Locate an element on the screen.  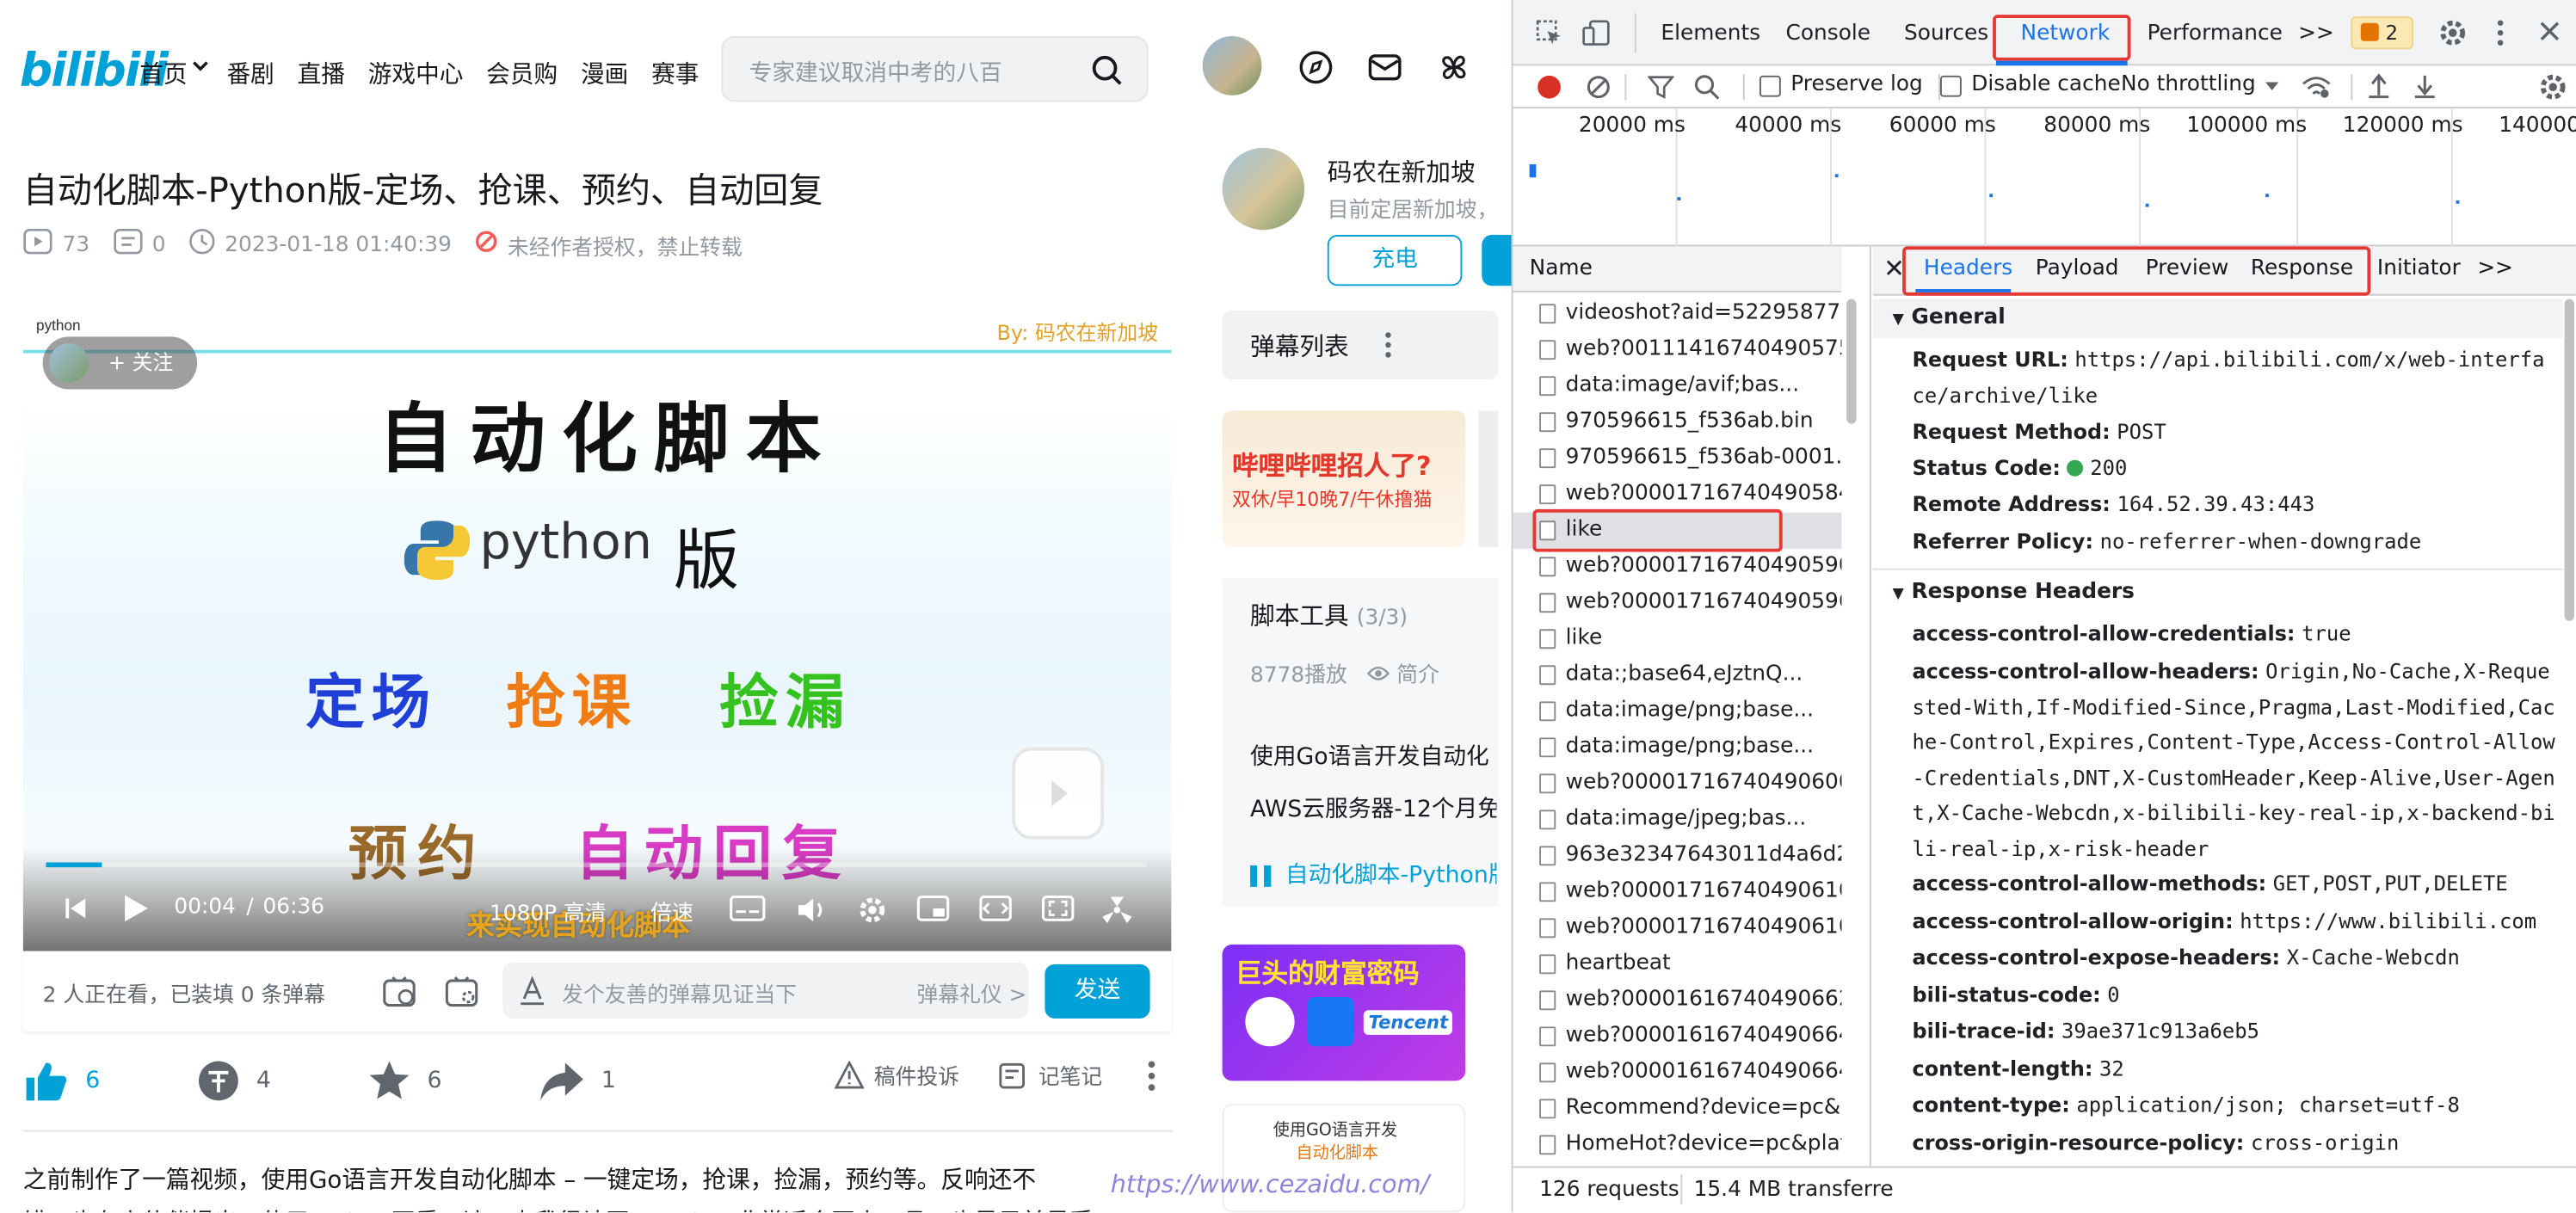
collection-item-1: 使用Go语言开发自动化 is located at coordinates (1373, 755).